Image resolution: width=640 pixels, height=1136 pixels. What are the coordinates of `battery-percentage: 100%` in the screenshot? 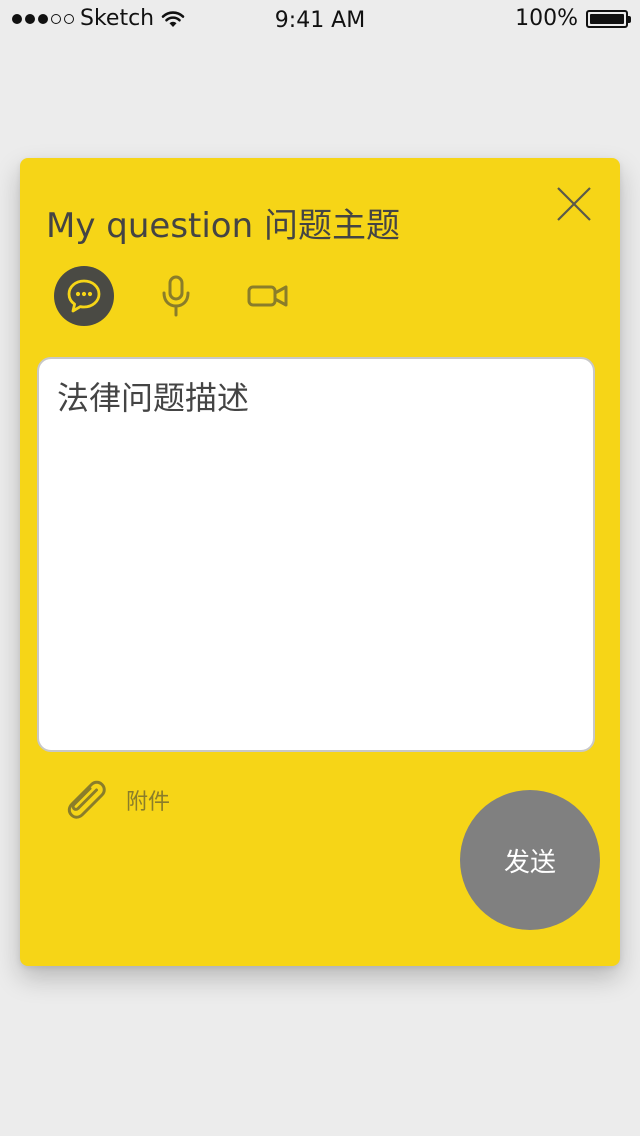 It's located at (546, 18).